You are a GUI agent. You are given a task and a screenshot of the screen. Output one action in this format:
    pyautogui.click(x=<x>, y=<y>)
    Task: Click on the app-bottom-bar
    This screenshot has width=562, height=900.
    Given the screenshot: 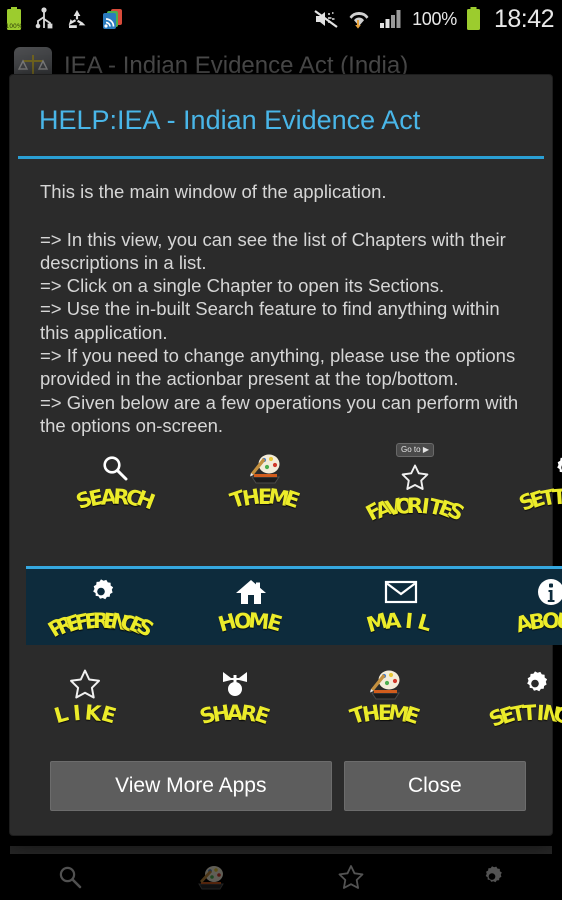 What is the action you would take?
    pyautogui.click(x=281, y=877)
    